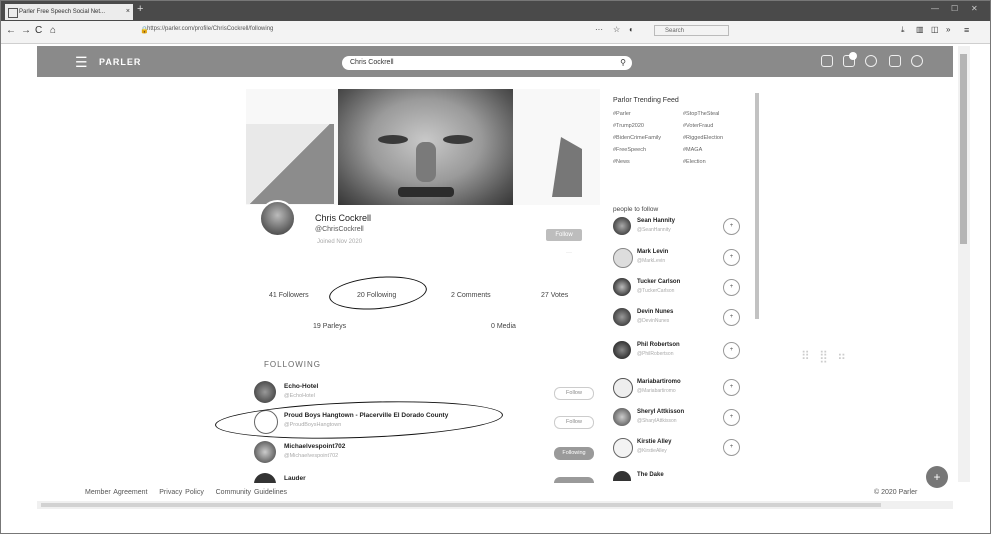 The width and height of the screenshot is (991, 534). What do you see at coordinates (251, 492) in the screenshot?
I see `community-guidelines-link: Community Guidelines` at bounding box center [251, 492].